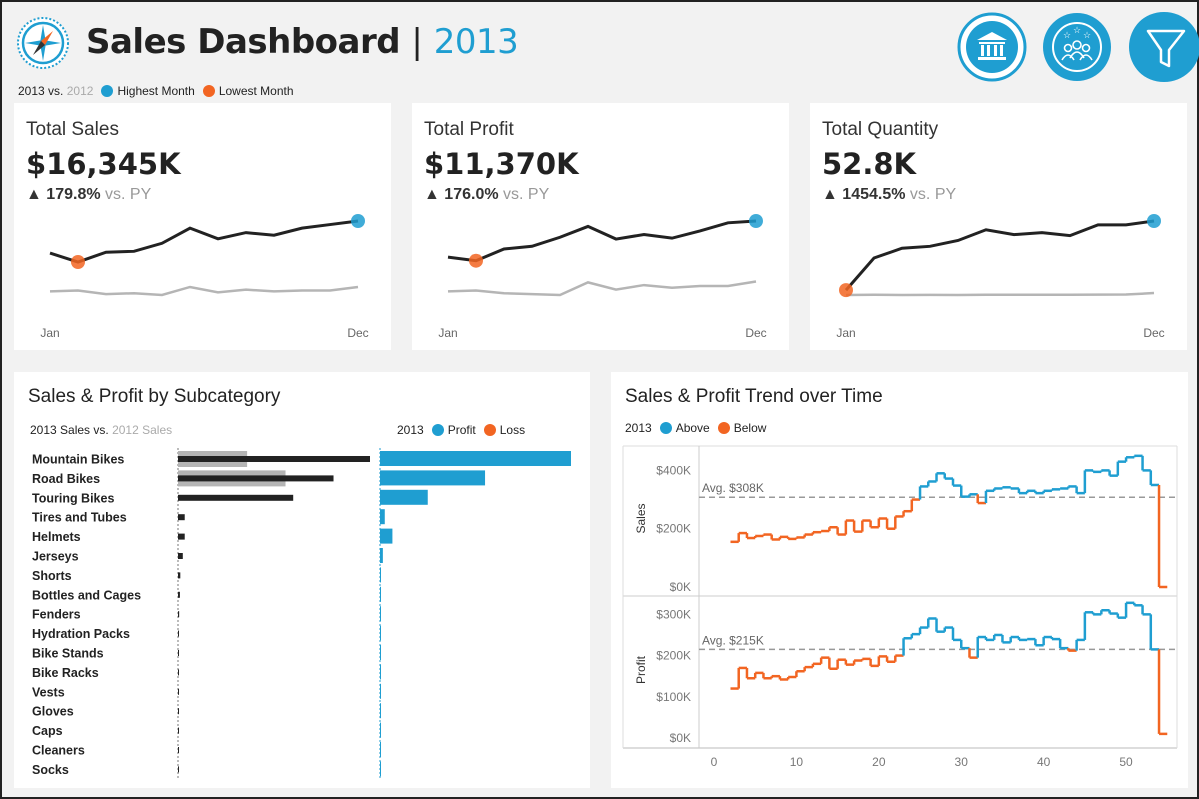  I want to click on legend-highest: Highest Month, so click(156, 91).